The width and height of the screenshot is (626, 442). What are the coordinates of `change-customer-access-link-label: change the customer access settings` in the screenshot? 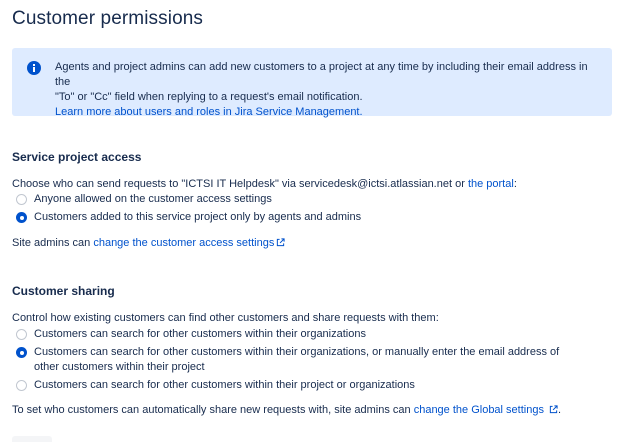 It's located at (184, 243).